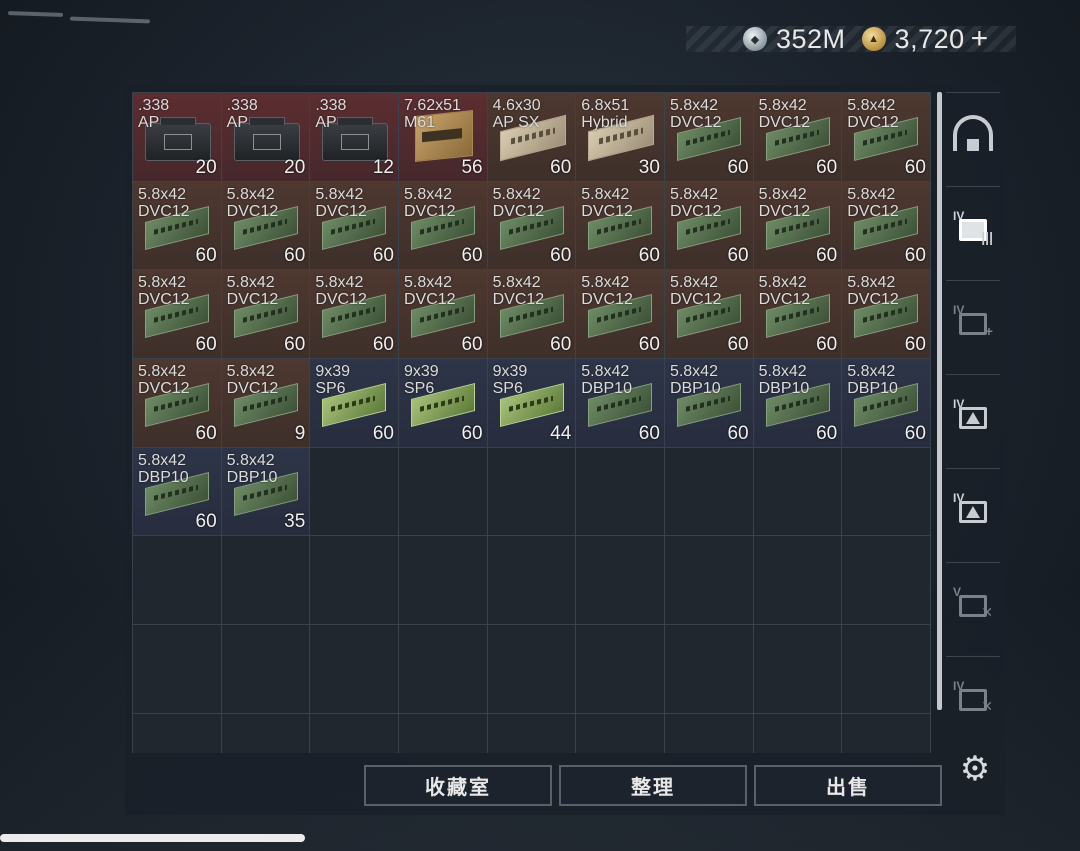 Image resolution: width=1080 pixels, height=851 pixels. What do you see at coordinates (300, 433) in the screenshot?
I see `item-count: 9` at bounding box center [300, 433].